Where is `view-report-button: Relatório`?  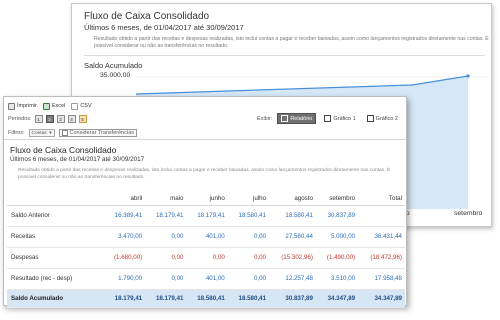 view-report-button: Relatório is located at coordinates (297, 118).